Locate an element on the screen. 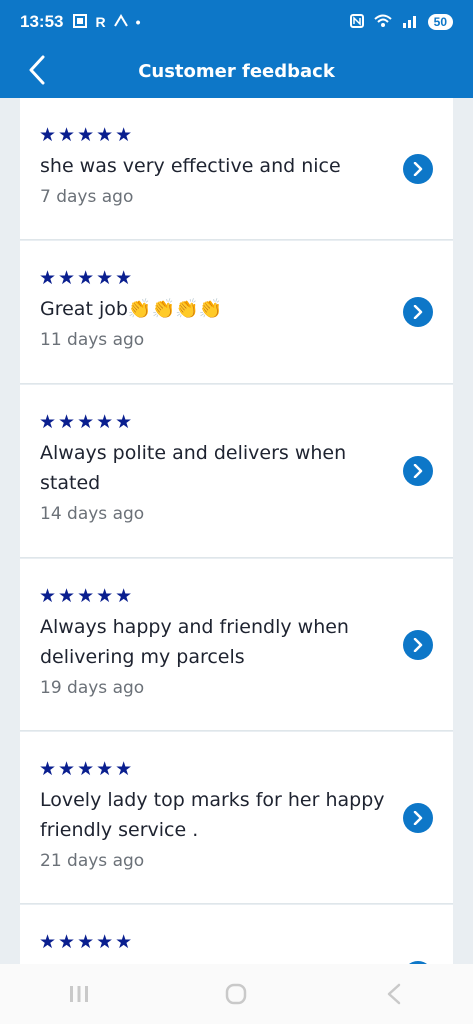 Image resolution: width=473 pixels, height=1024 pixels. battery-indicator: 50 is located at coordinates (440, 22).